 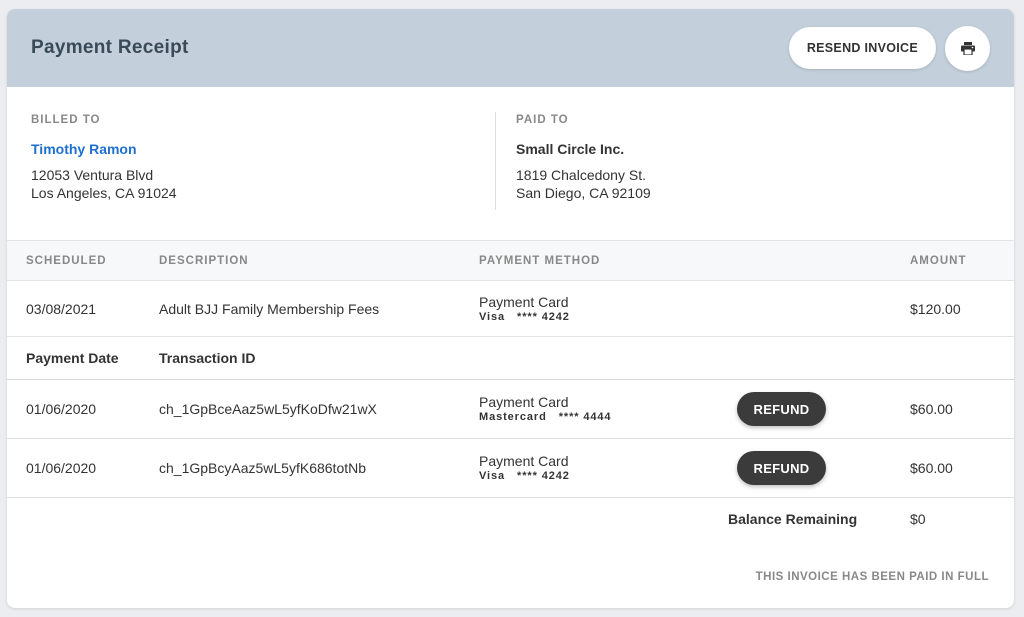 What do you see at coordinates (918, 518) in the screenshot?
I see `balance-remaining-value: $0` at bounding box center [918, 518].